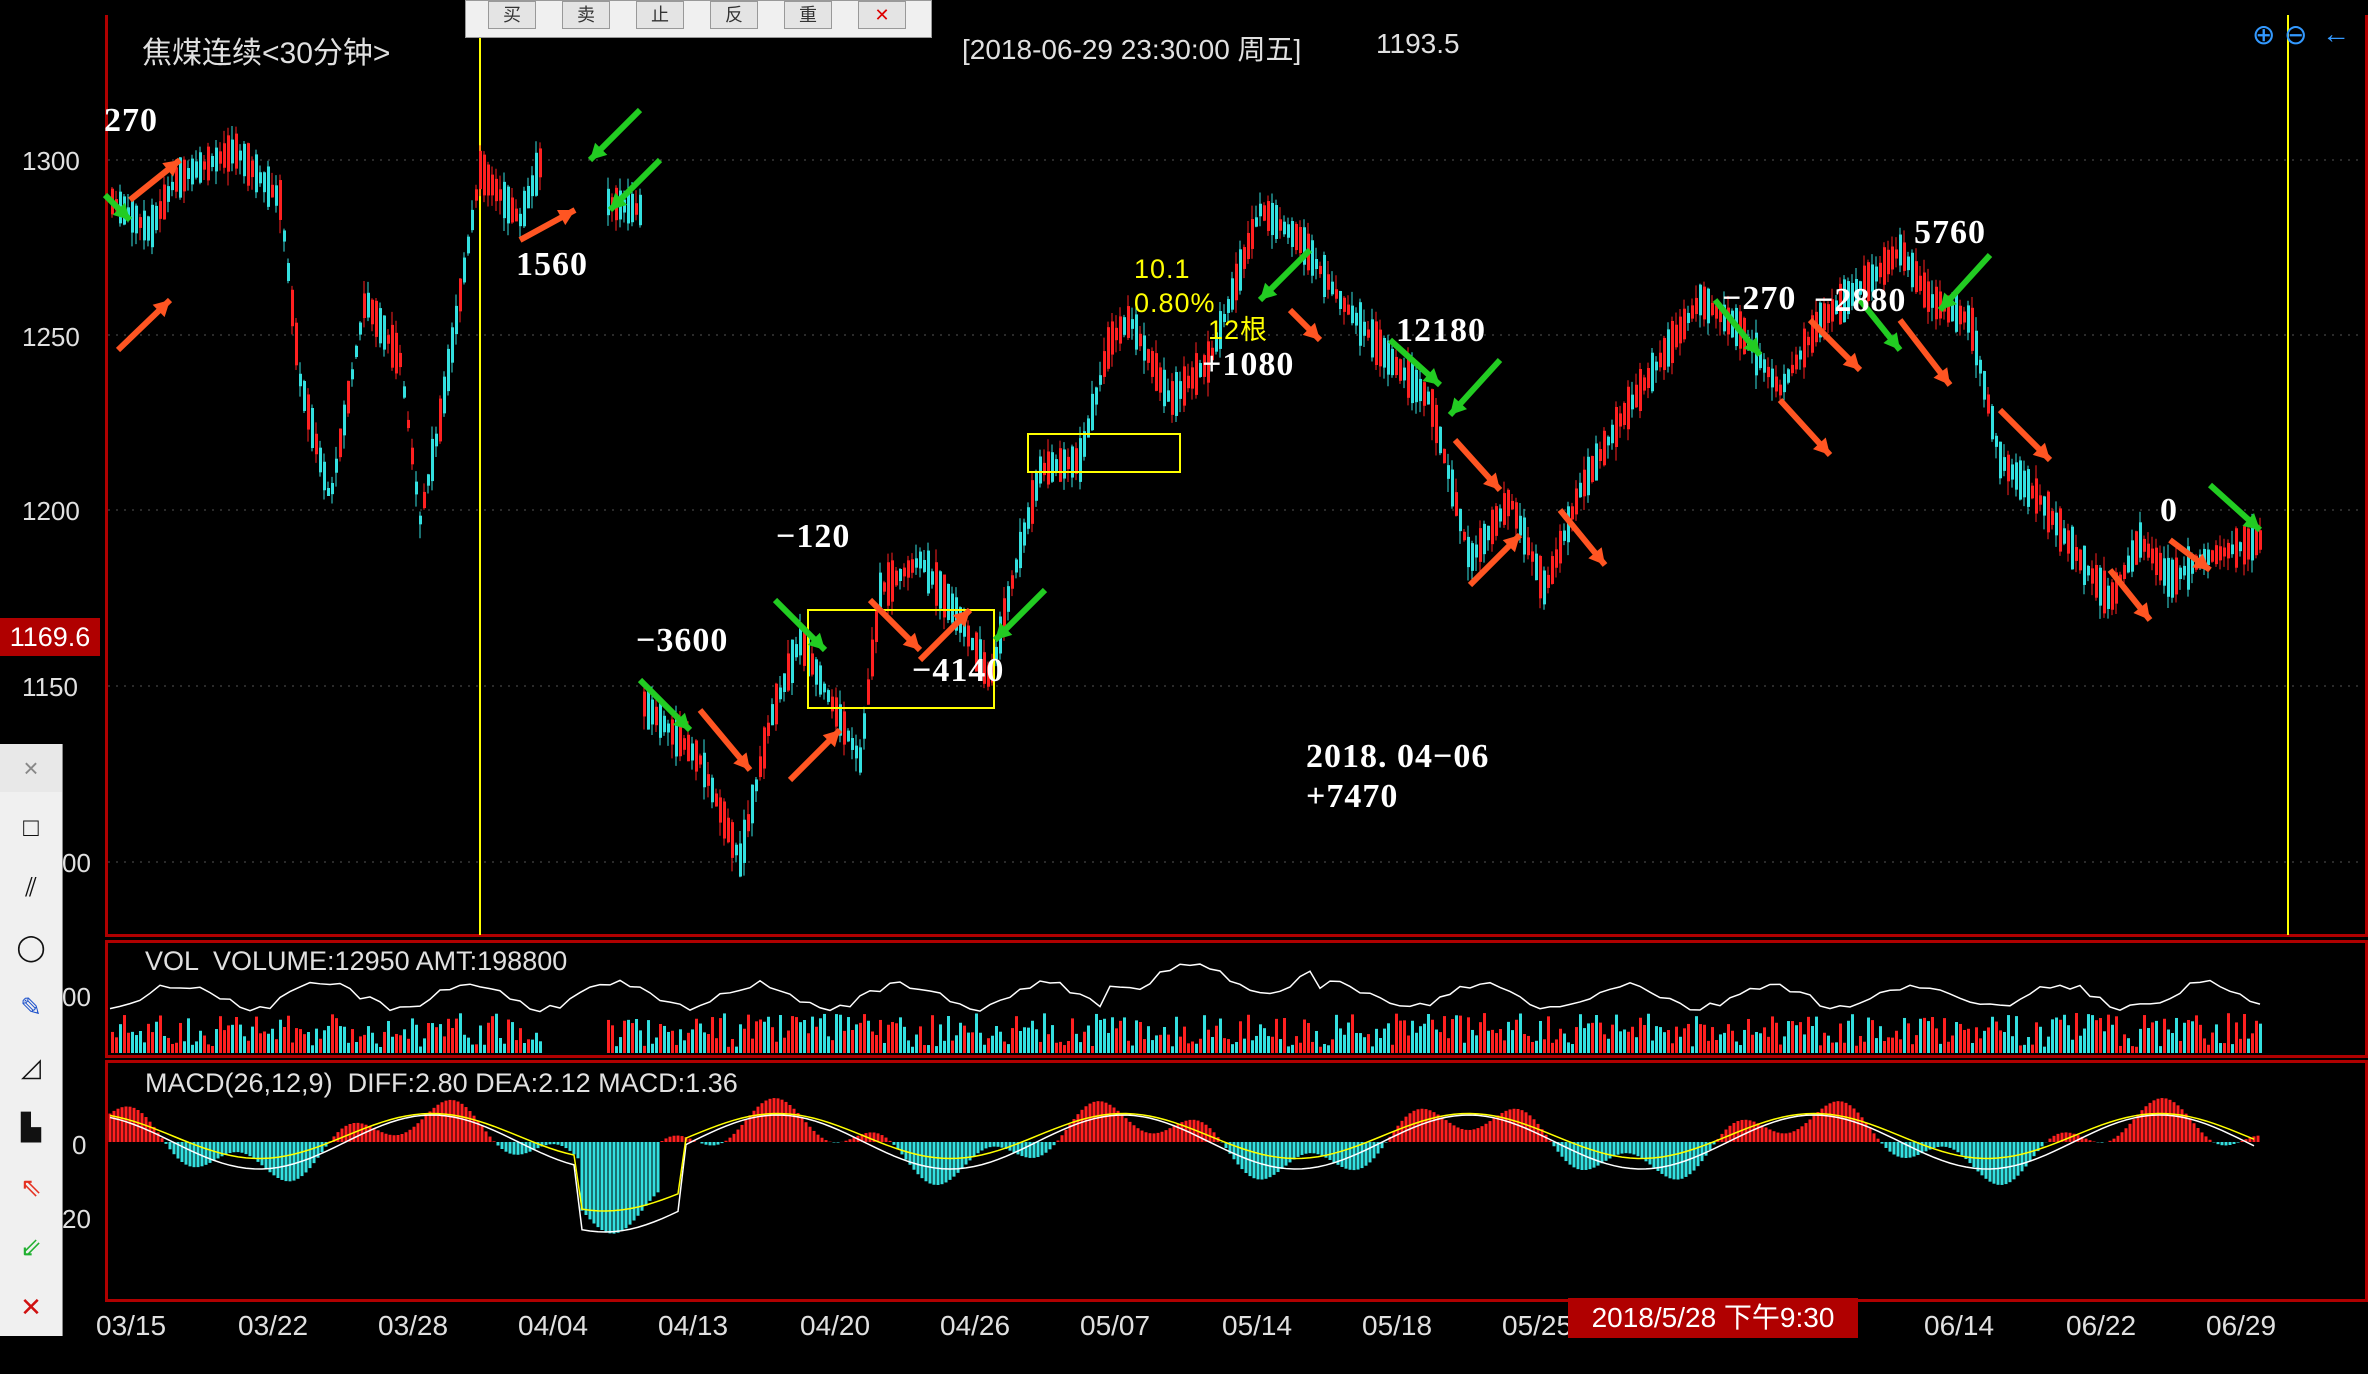  I want to click on buy-button: 买, so click(512, 15).